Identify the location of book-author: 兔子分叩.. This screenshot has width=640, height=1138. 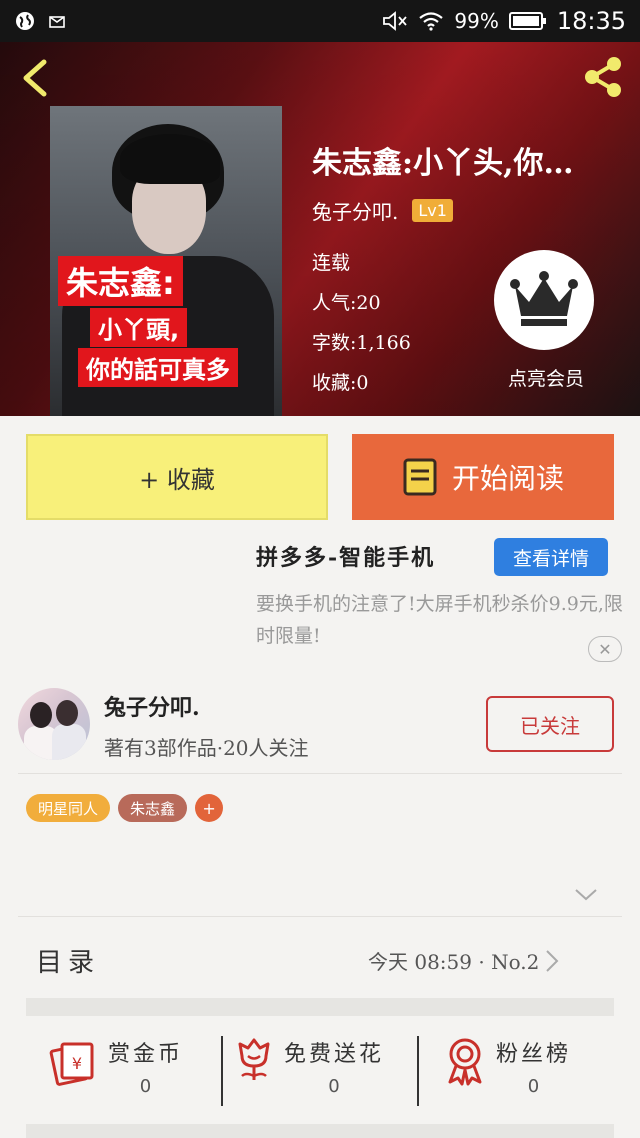
(355, 210).